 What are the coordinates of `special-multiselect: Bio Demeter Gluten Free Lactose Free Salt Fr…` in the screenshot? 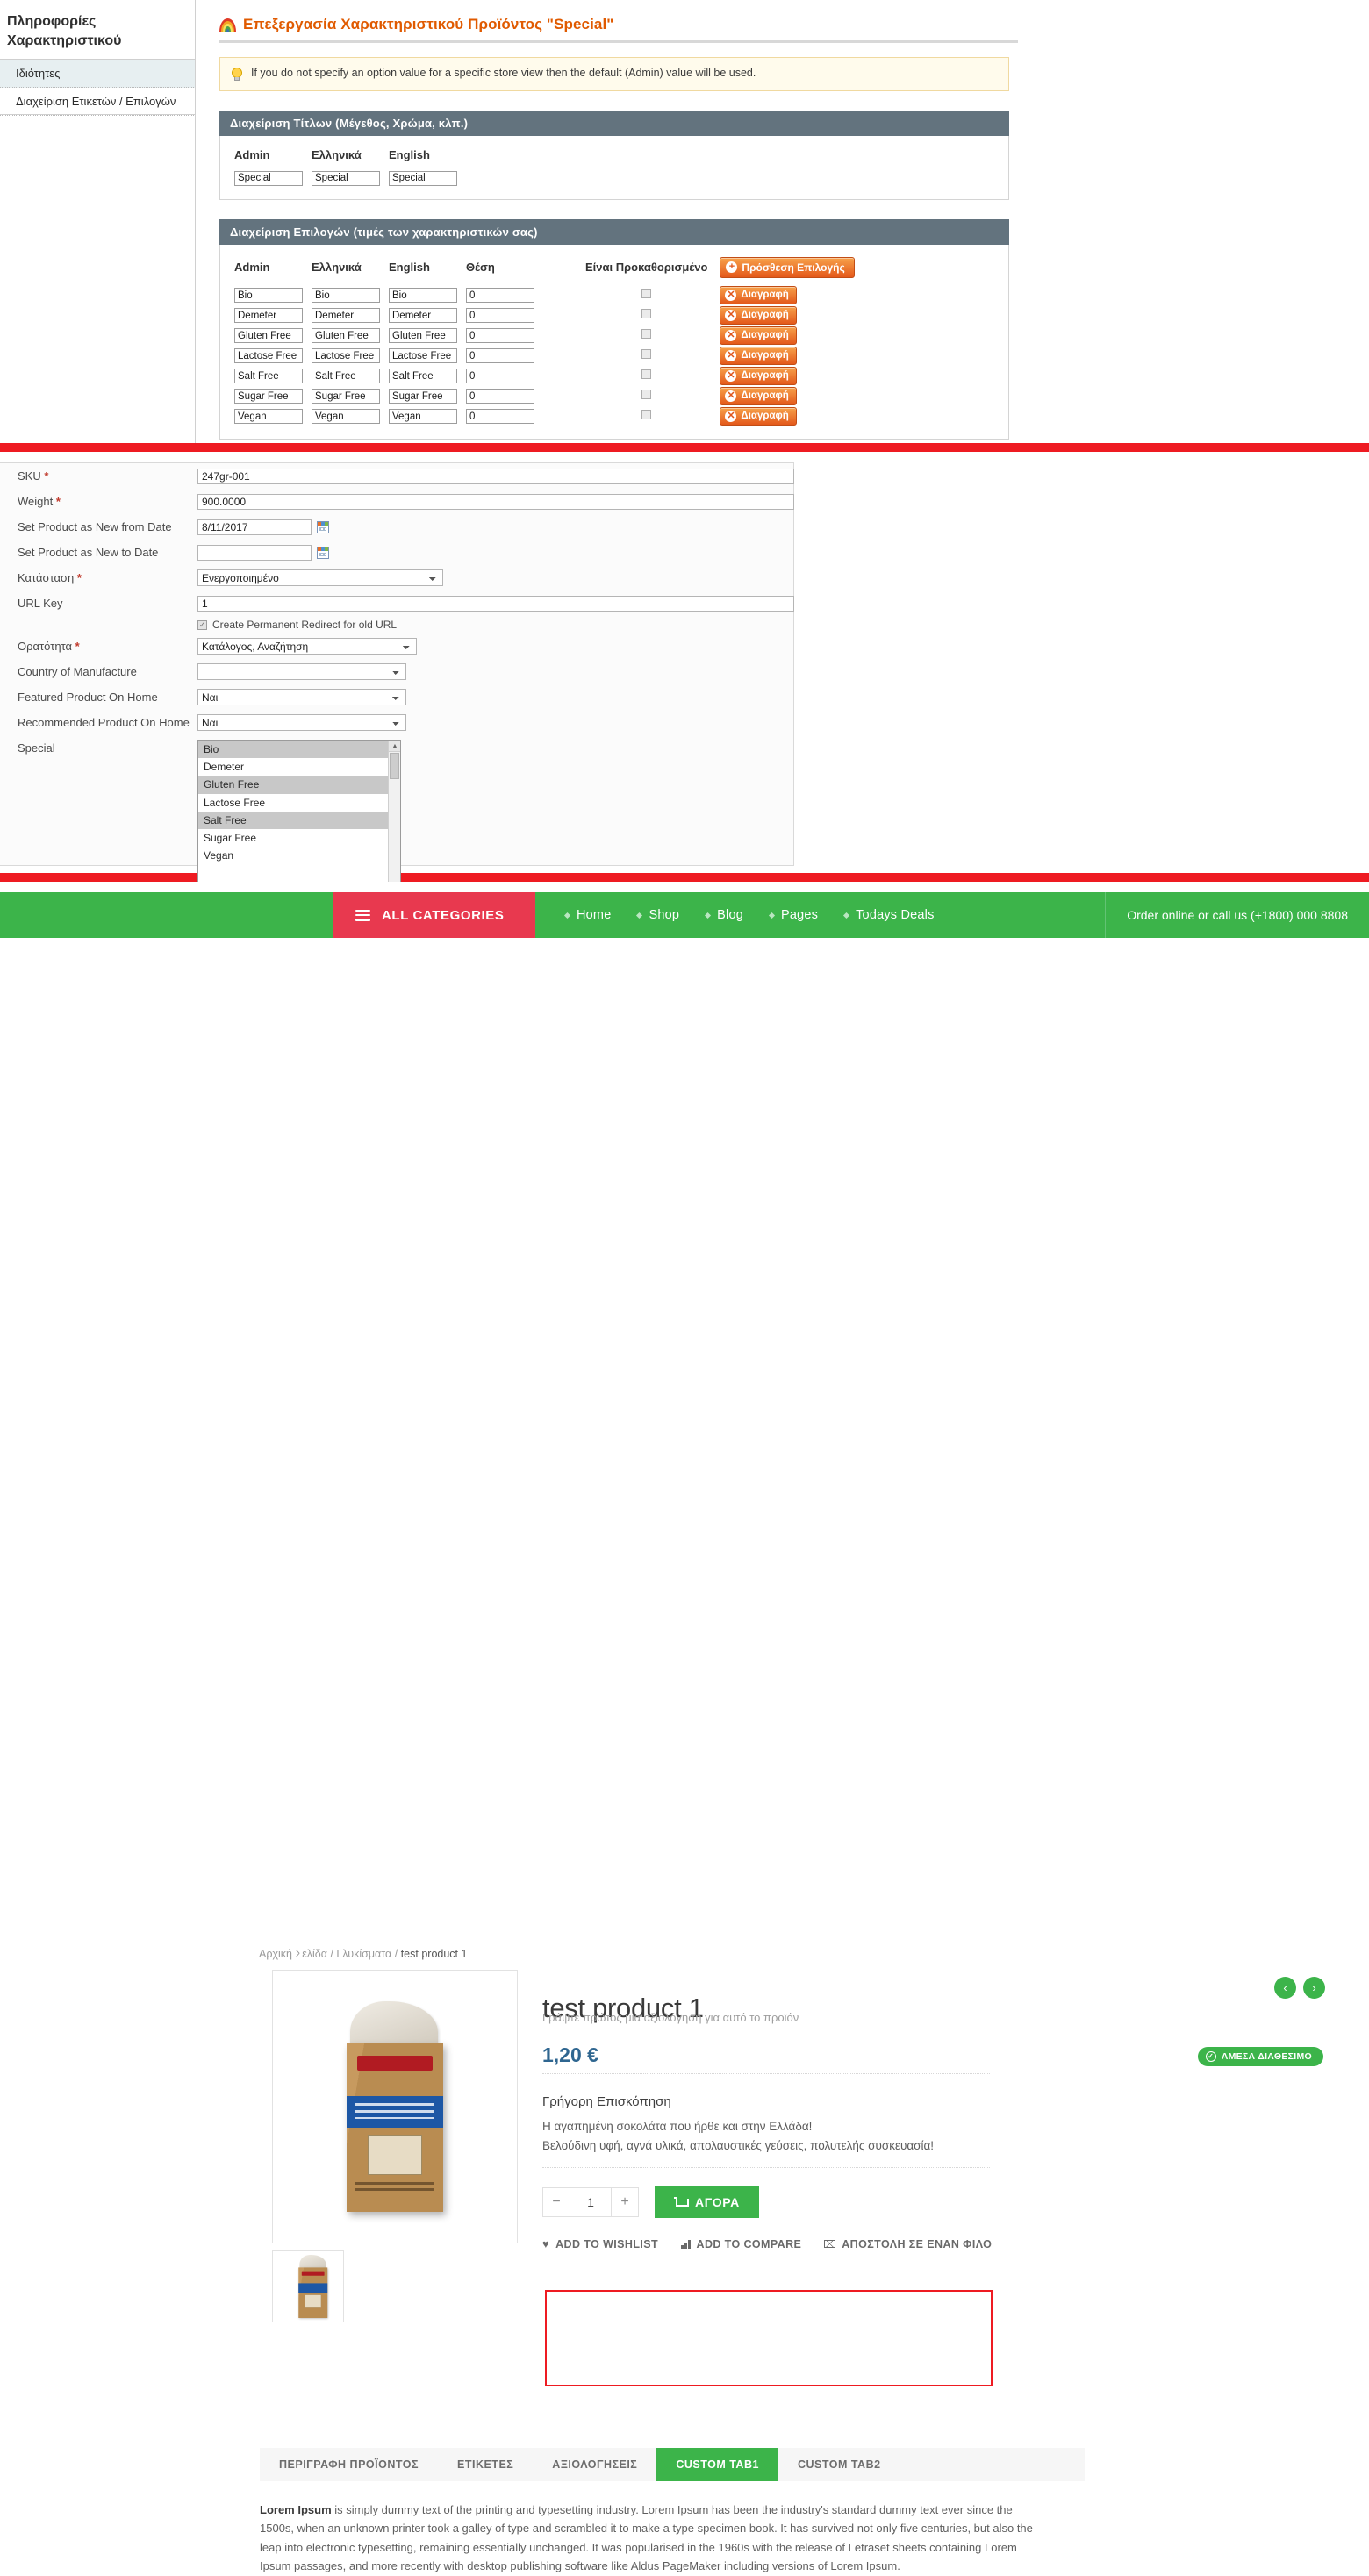 It's located at (299, 818).